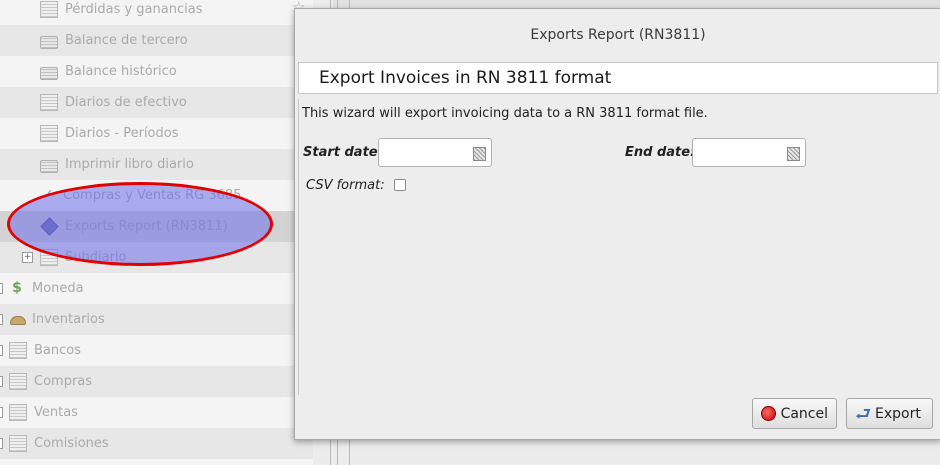 The height and width of the screenshot is (465, 940). I want to click on tree-item-bancos: Bancos, so click(156, 350).